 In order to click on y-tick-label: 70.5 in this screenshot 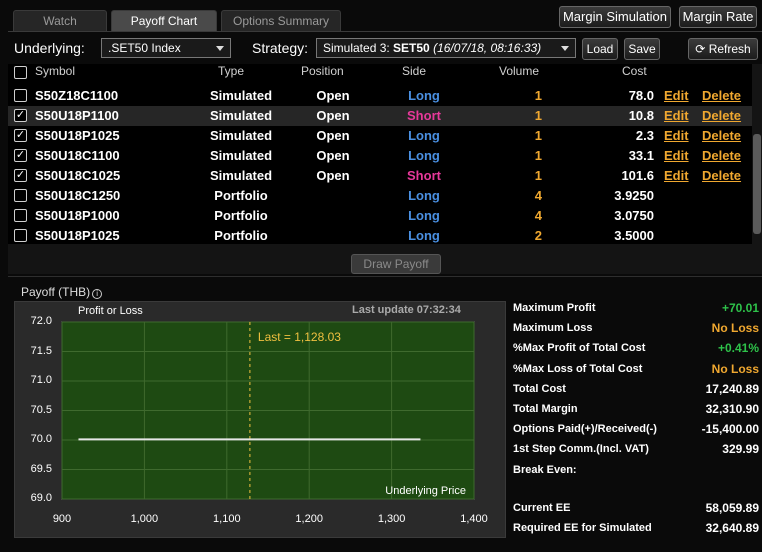, I will do `click(41, 409)`.